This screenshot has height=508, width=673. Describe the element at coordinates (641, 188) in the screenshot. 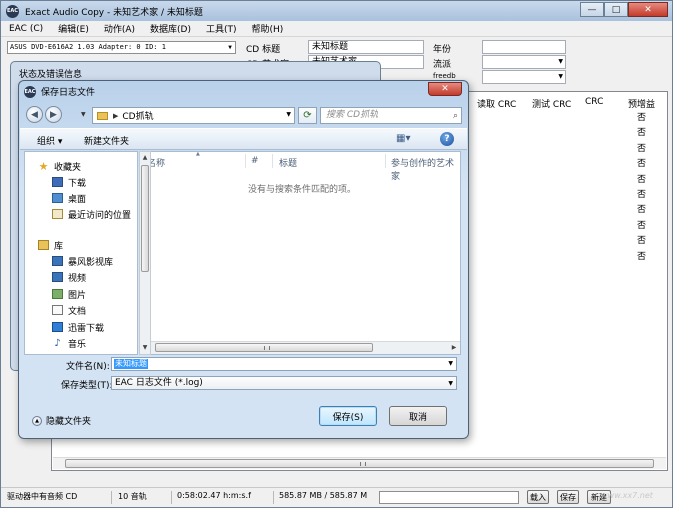

I see `pregain-values: 否 否 否 否 否 否 否 否 否 否` at that location.